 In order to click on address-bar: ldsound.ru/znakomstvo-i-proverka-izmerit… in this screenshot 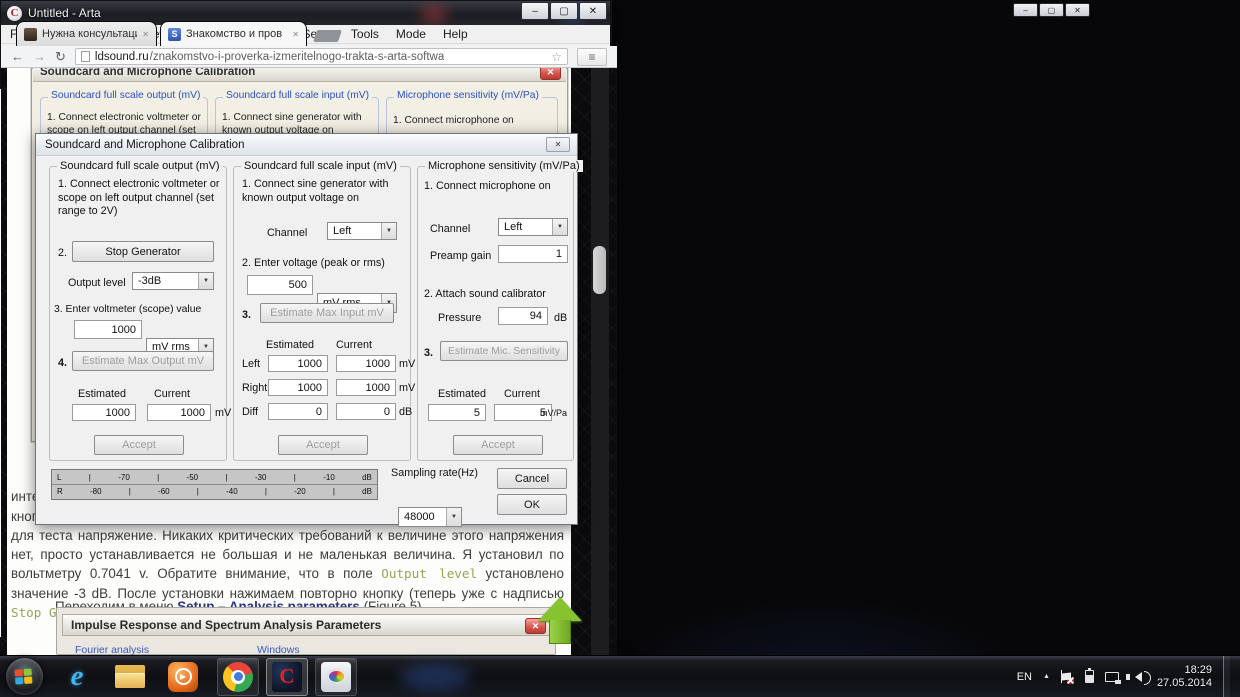, I will do `click(321, 56)`.